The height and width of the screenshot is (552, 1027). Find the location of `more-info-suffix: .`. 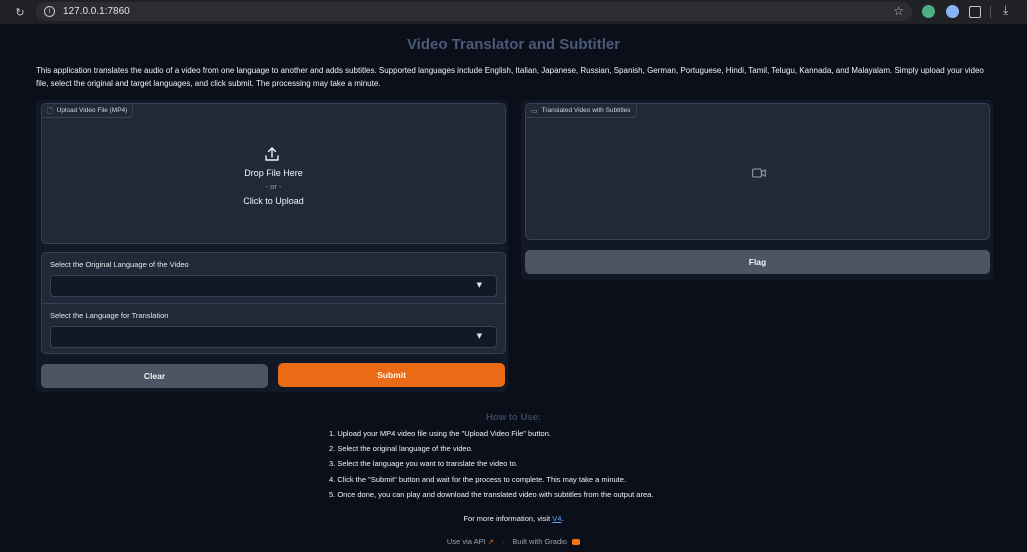

more-info-suffix: . is located at coordinates (562, 518).